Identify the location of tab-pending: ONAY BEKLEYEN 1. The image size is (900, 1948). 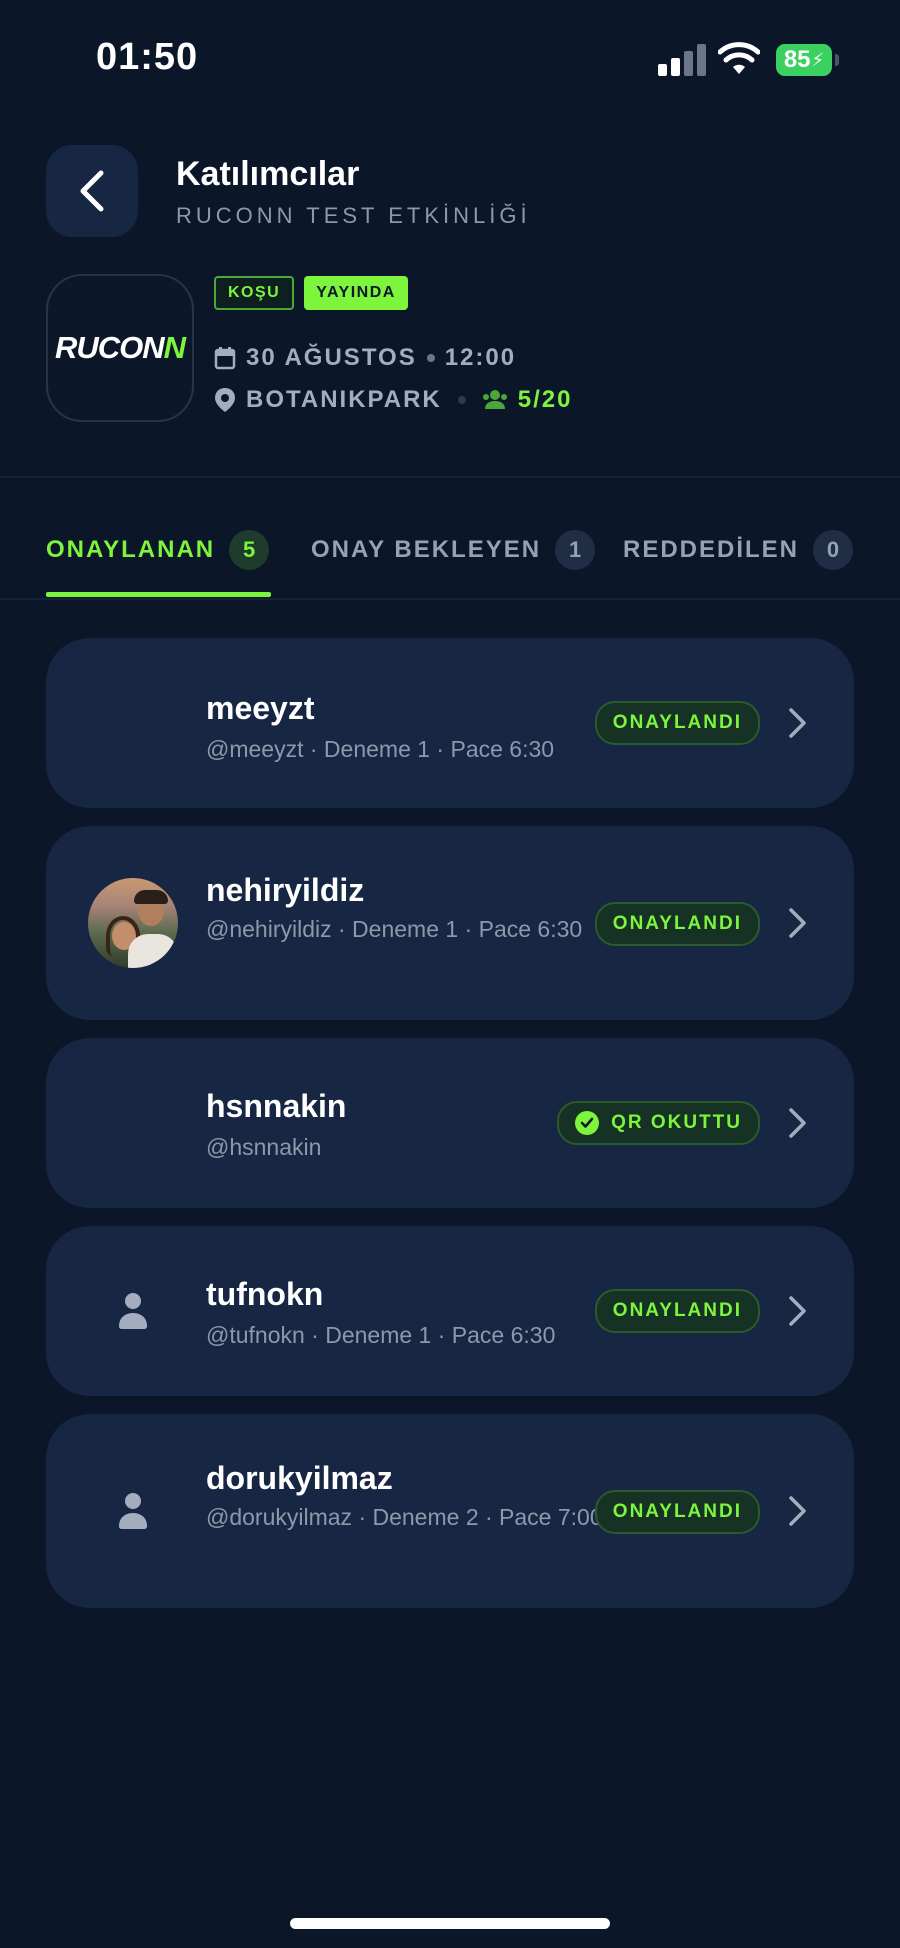
(453, 550).